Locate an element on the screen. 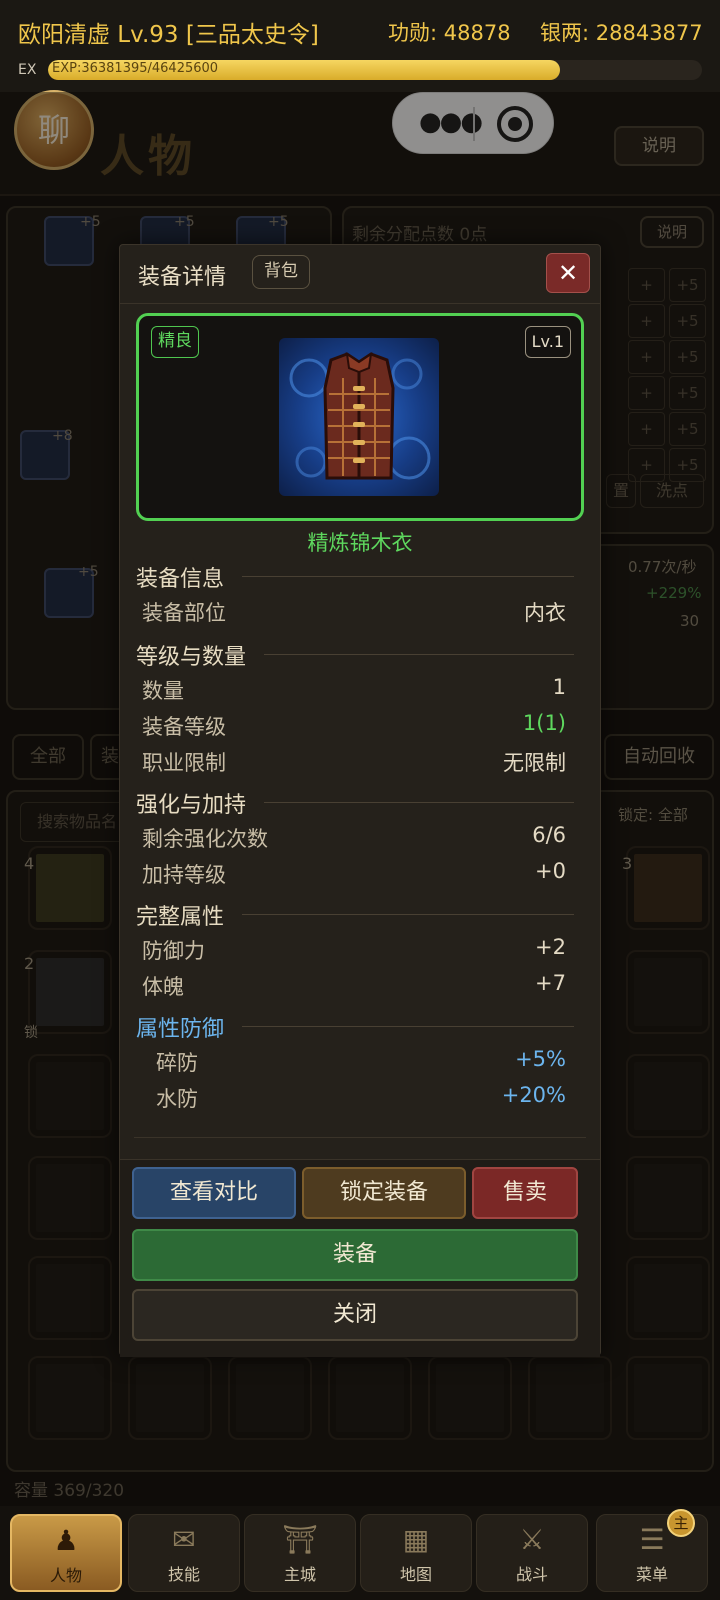 This screenshot has height=1600, width=720. nav-label: 战斗 is located at coordinates (531, 1574).